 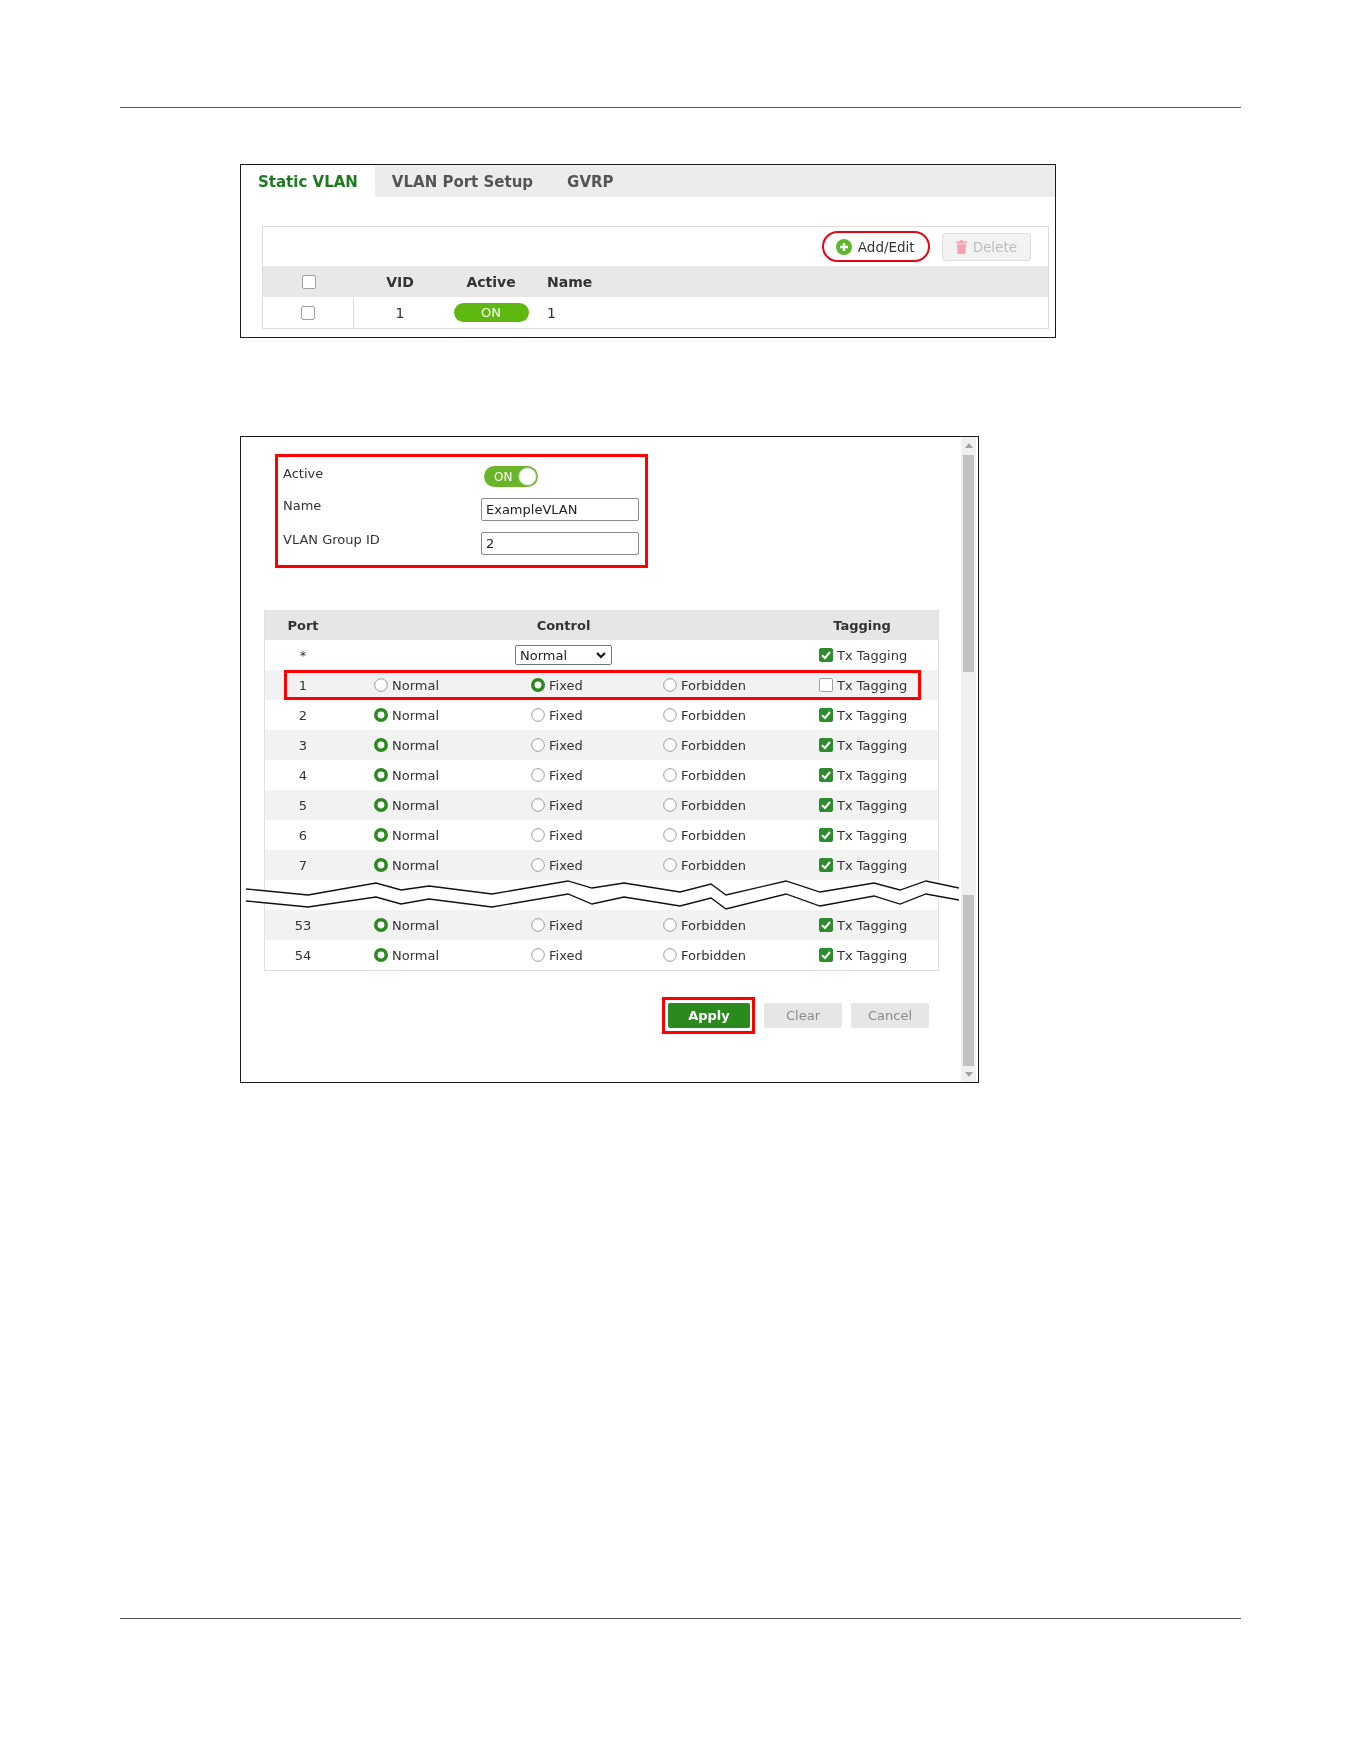 What do you see at coordinates (968, 759) in the screenshot?
I see `scrollbar` at bounding box center [968, 759].